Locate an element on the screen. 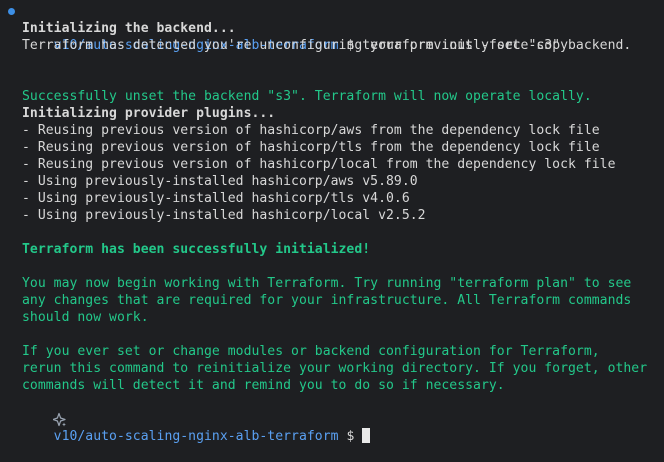 The image size is (664, 462). sparkle-icon is located at coordinates (36, 410).